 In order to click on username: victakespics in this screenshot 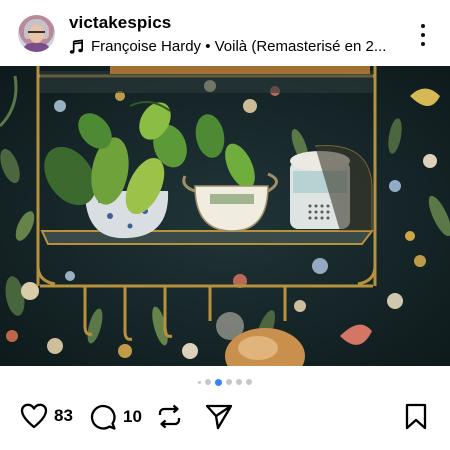, I will do `click(120, 23)`.